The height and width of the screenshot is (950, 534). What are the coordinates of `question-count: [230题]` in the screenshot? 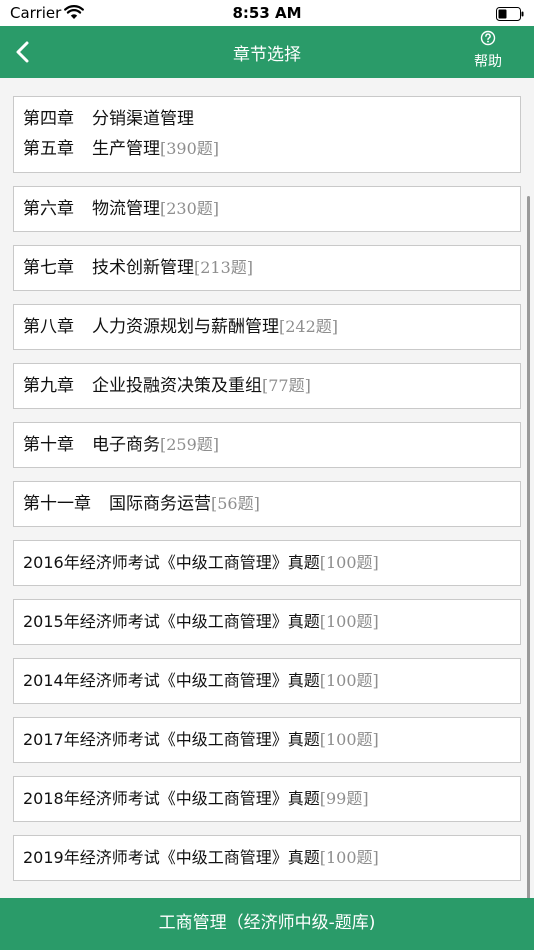 It's located at (190, 208).